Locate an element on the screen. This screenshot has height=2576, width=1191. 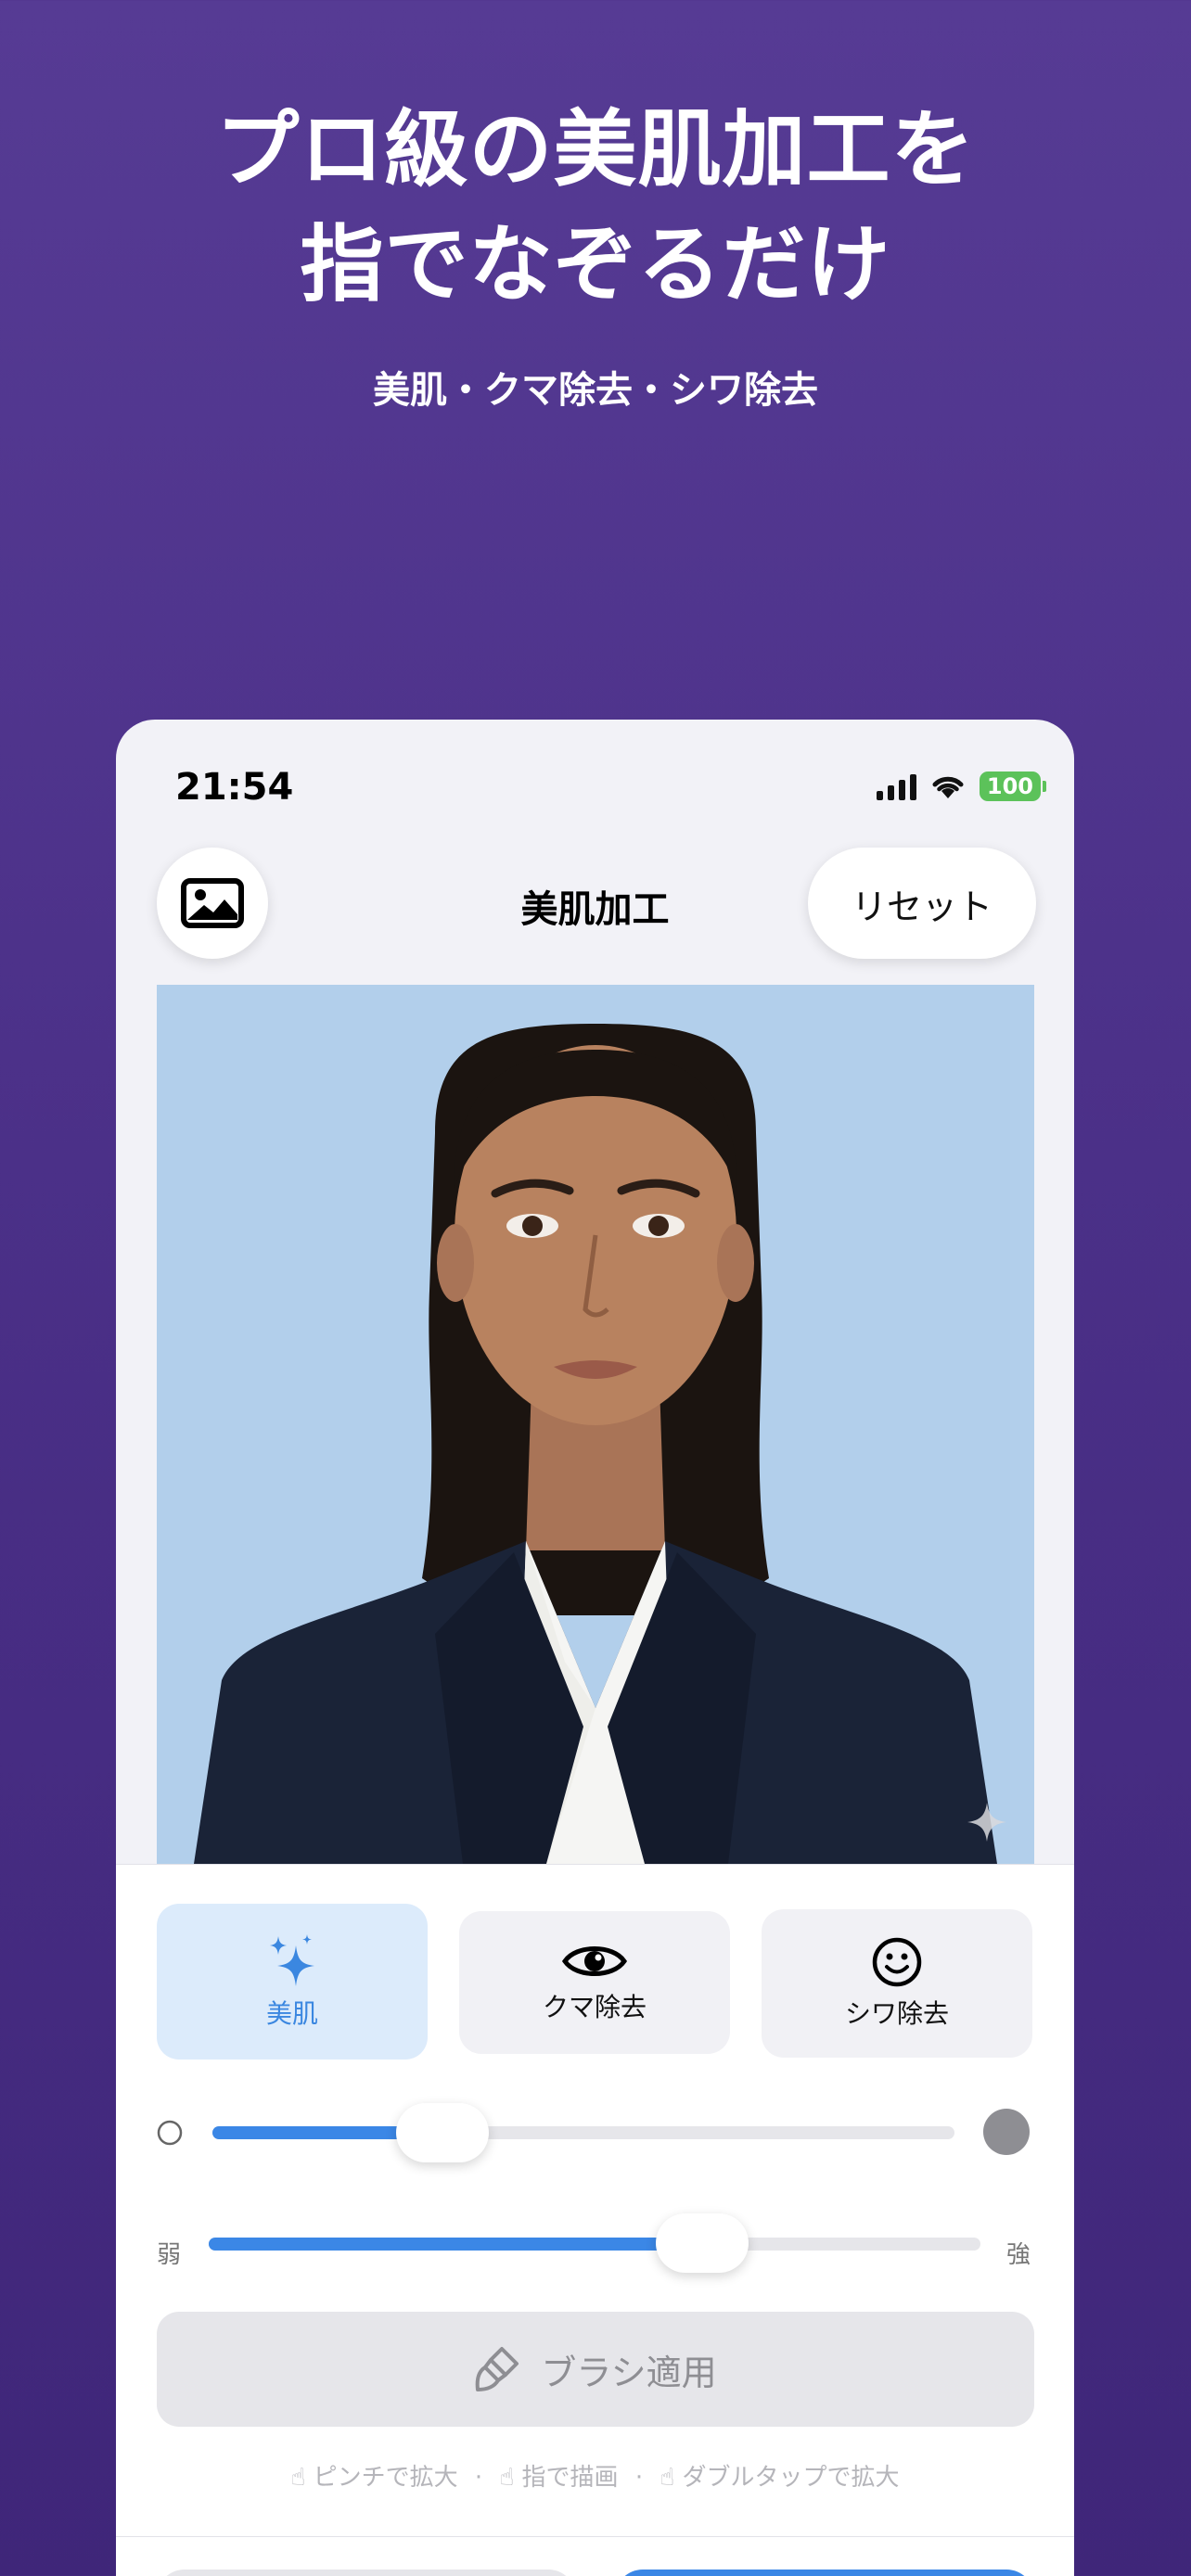
panel-divider is located at coordinates (595, 2536).